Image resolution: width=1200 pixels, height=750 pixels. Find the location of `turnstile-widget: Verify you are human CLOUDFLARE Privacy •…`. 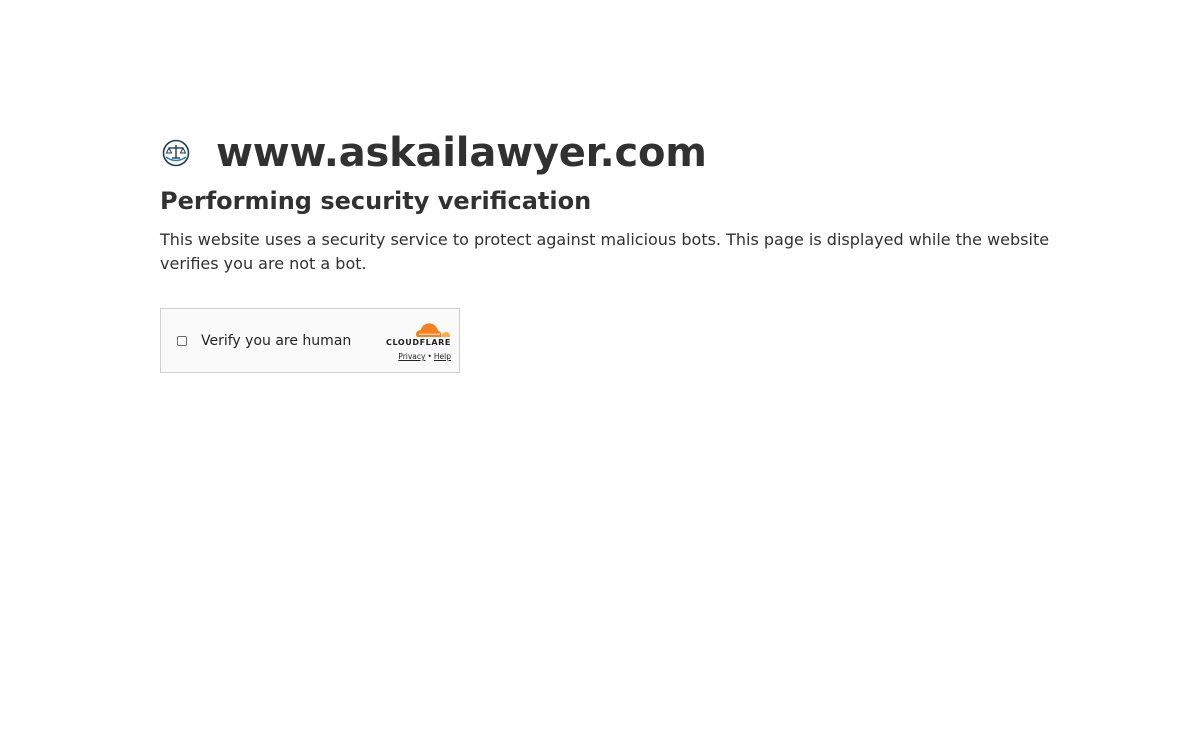

turnstile-widget: Verify you are human CLOUDFLARE Privacy •… is located at coordinates (310, 340).